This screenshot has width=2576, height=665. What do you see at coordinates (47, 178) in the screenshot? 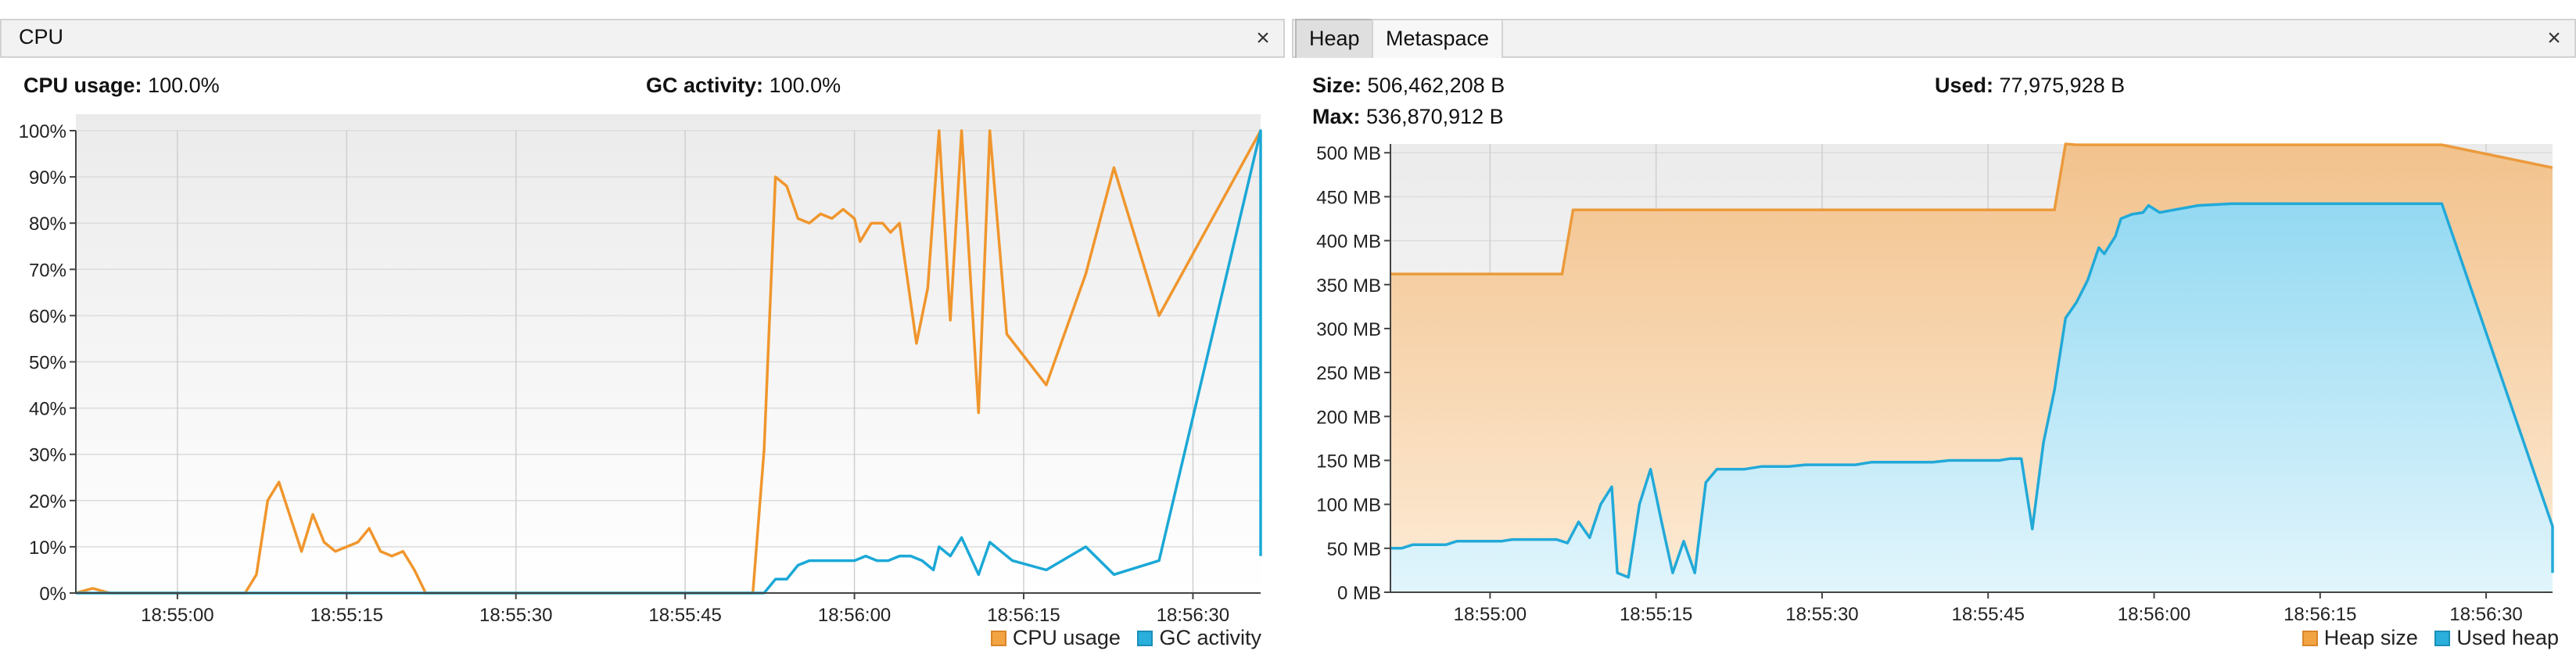
I see `y-tick-label: 90%` at bounding box center [47, 178].